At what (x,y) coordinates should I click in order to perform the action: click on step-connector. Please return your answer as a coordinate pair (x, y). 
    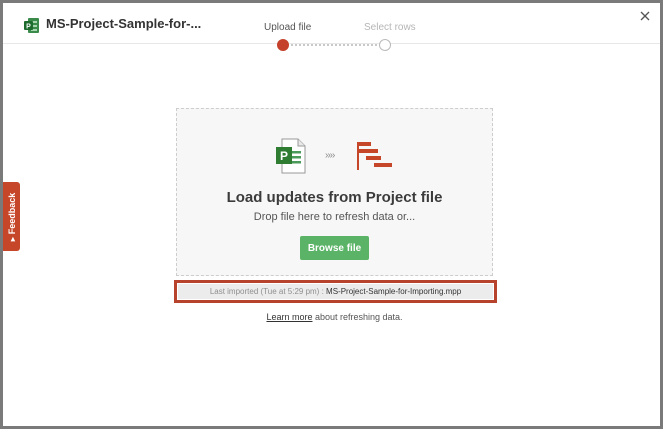
    Looking at the image, I should click on (334, 45).